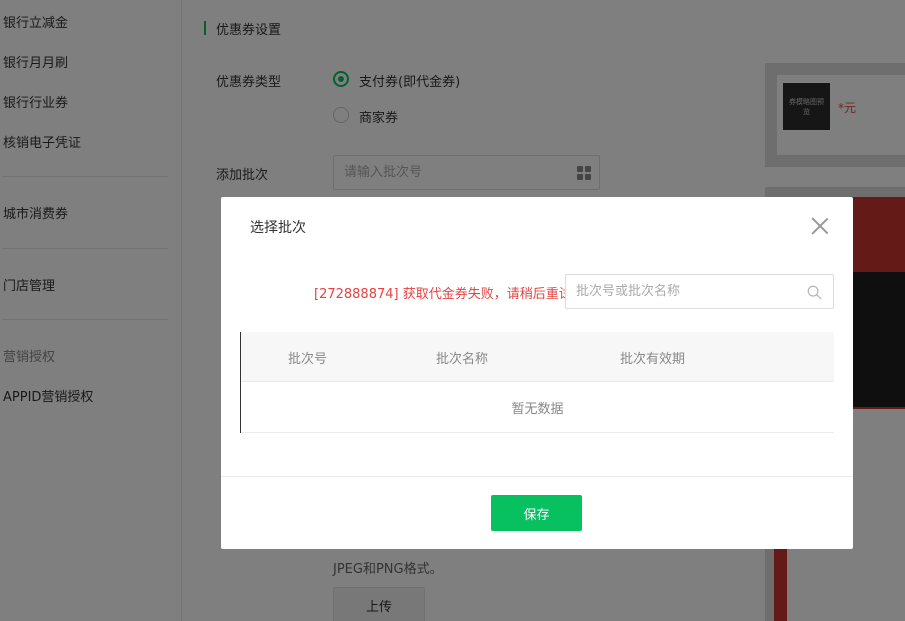 The width and height of the screenshot is (905, 621). Describe the element at coordinates (278, 228) in the screenshot. I see `dialog-title: 选择批次` at that location.